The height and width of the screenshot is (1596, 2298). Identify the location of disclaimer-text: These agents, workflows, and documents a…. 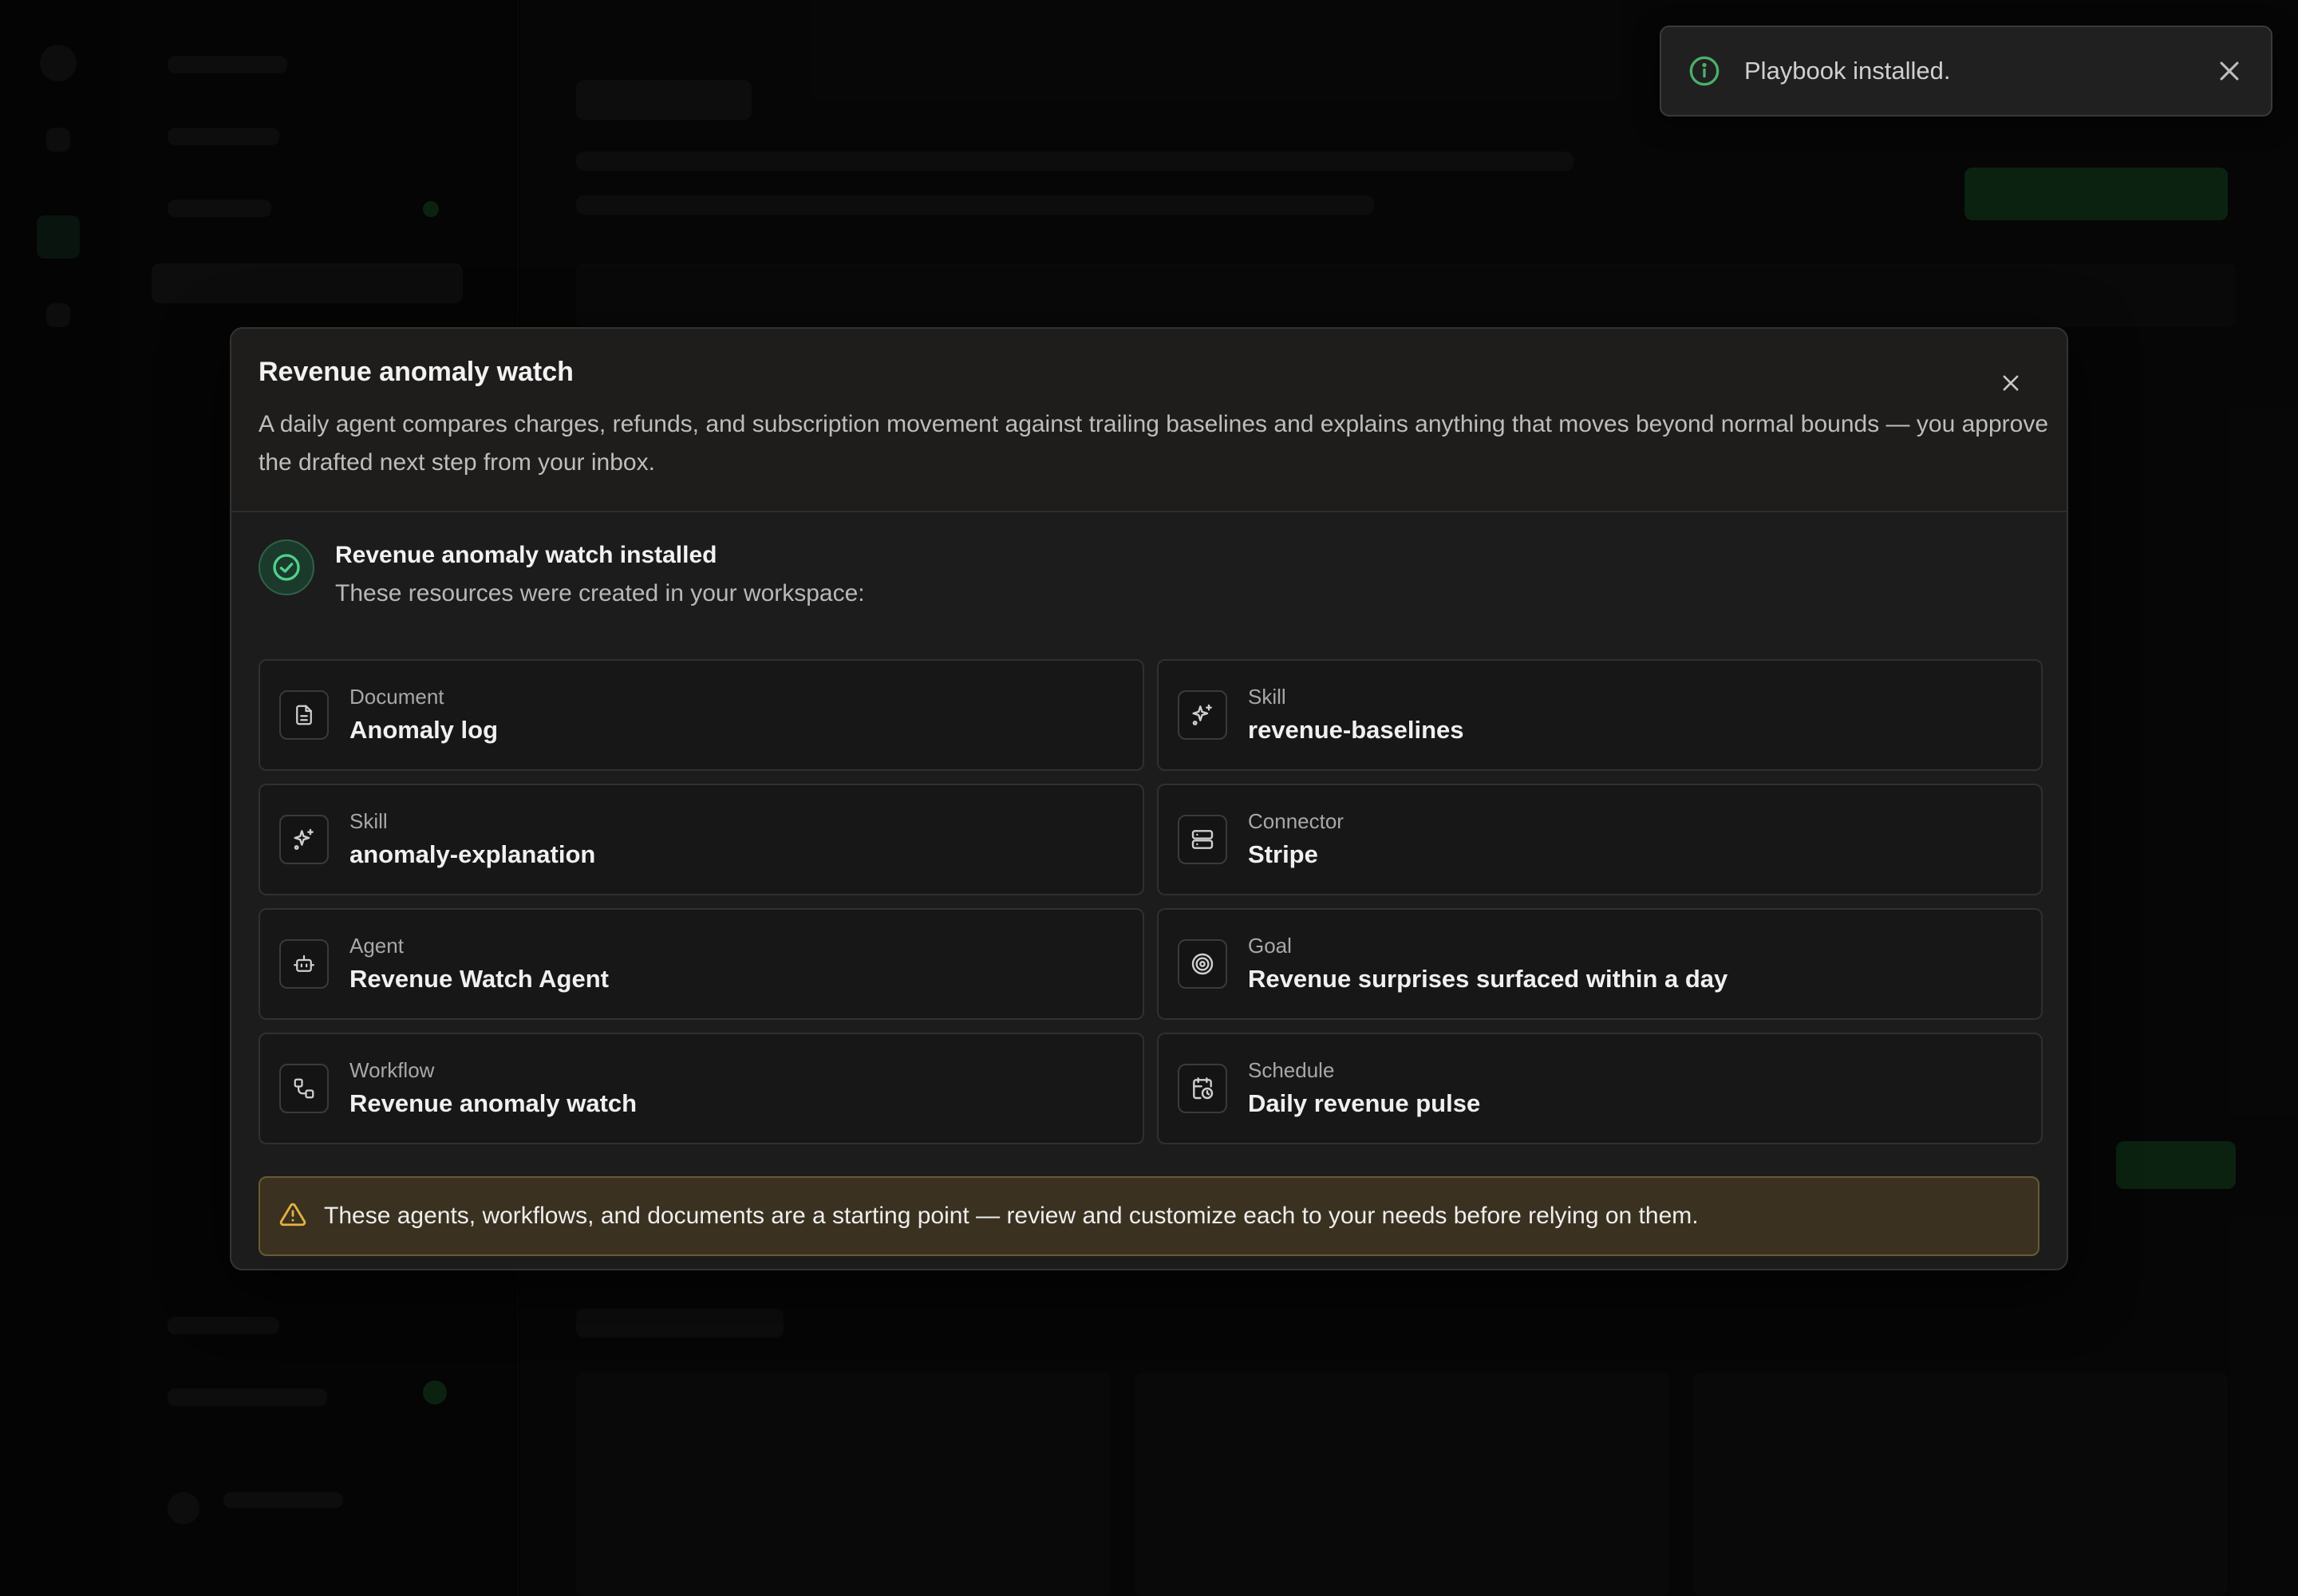
(1012, 1216).